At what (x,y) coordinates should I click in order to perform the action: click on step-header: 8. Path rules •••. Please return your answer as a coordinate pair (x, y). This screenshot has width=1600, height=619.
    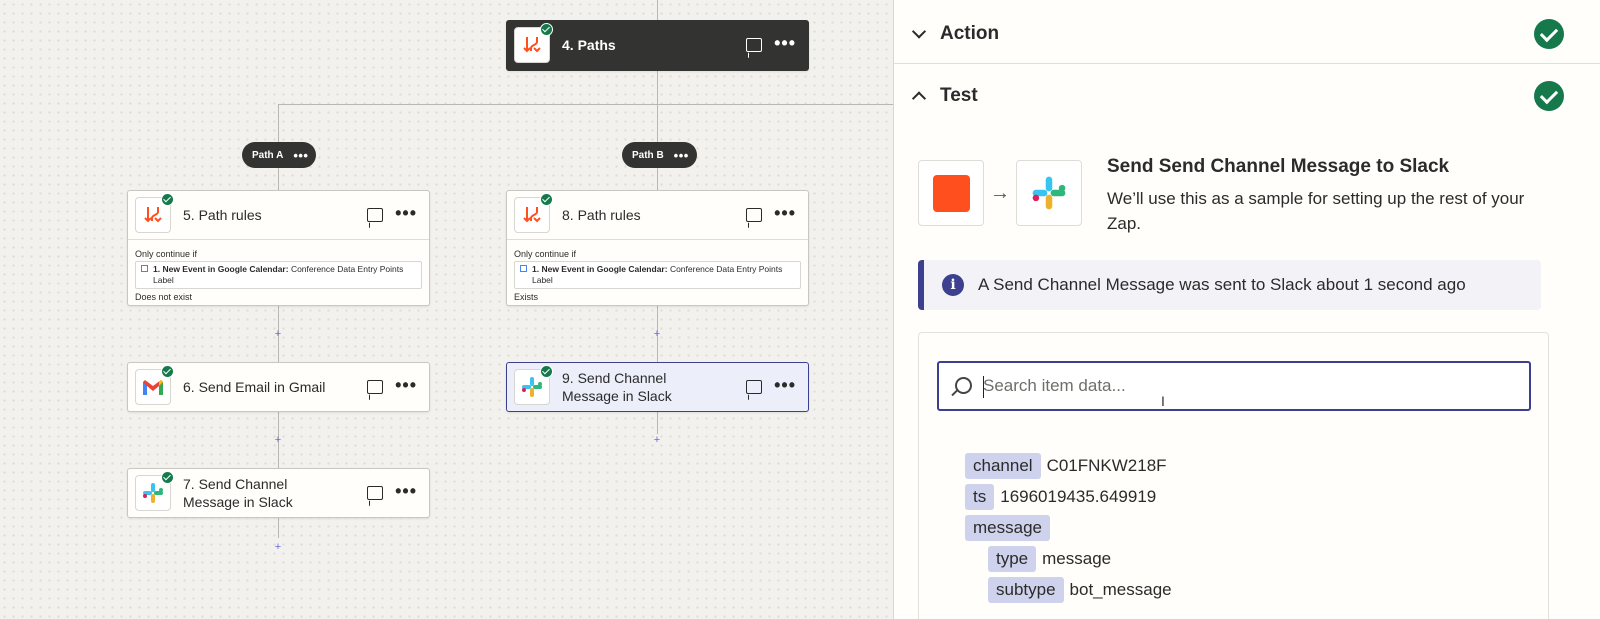
    Looking at the image, I should click on (657, 215).